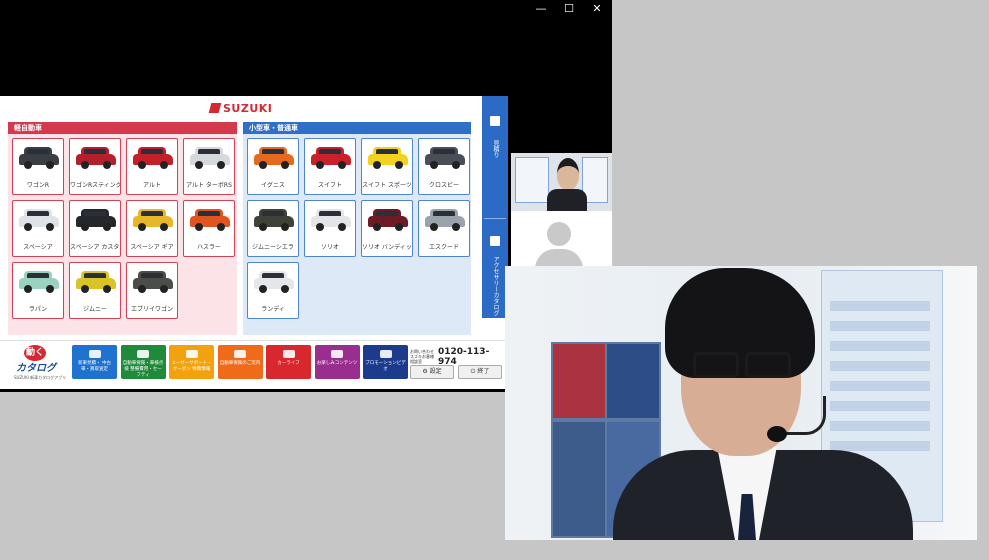  I want to click on car-card: ジムニー, so click(95, 290).